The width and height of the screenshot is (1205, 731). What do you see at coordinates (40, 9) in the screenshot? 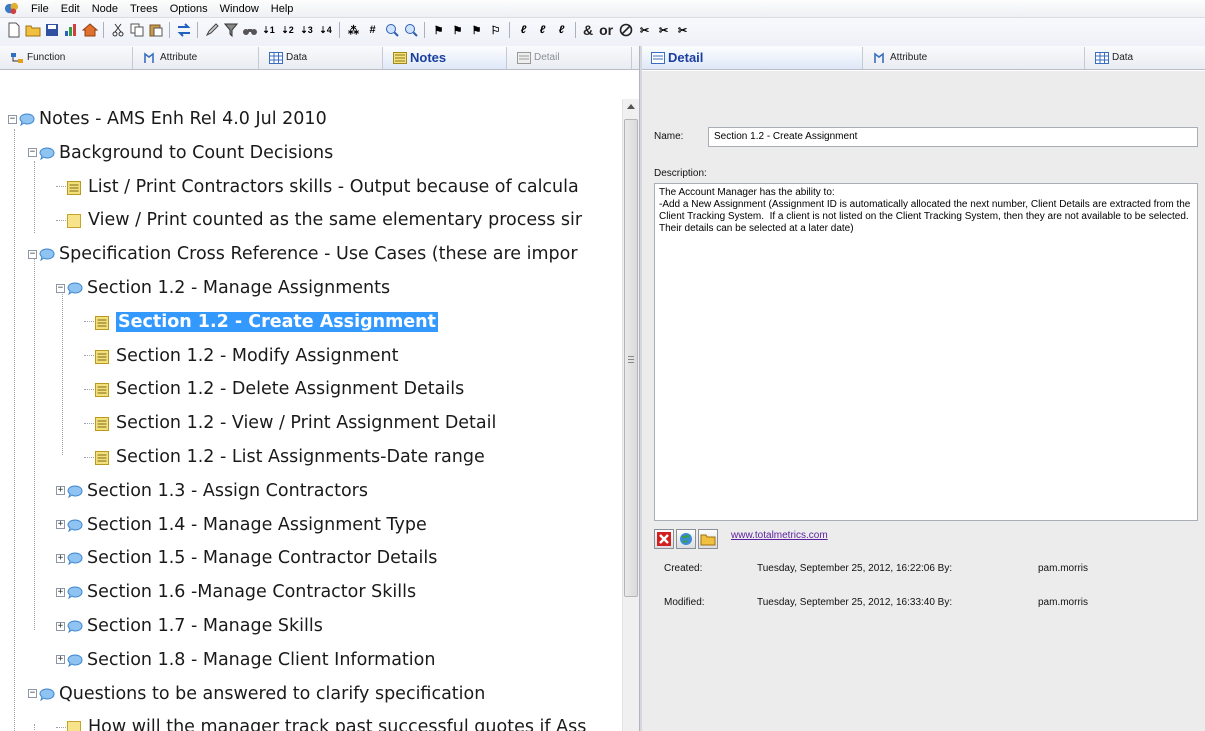
I see `menu-file: File` at bounding box center [40, 9].